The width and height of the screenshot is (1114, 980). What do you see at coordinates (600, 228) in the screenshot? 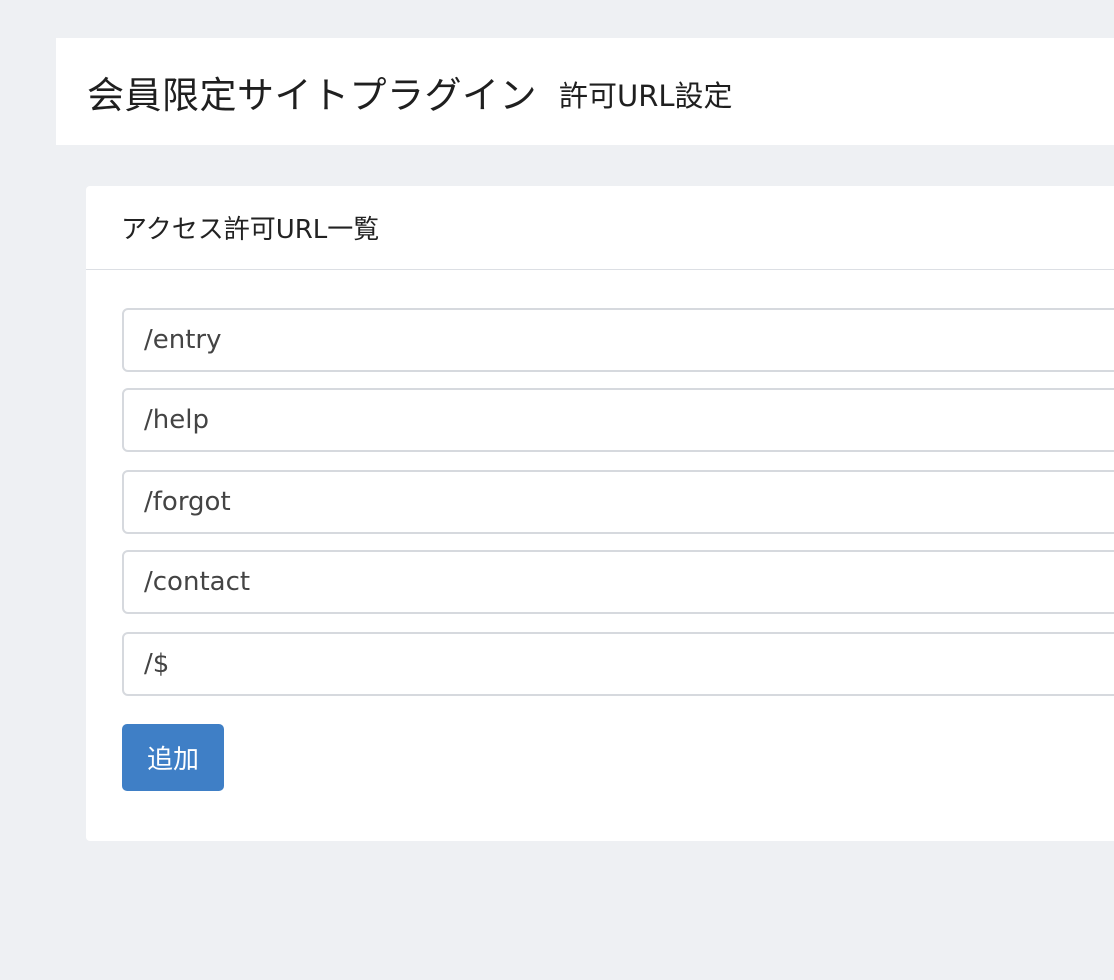
I see `card-header: アクセス許可URL一覧` at bounding box center [600, 228].